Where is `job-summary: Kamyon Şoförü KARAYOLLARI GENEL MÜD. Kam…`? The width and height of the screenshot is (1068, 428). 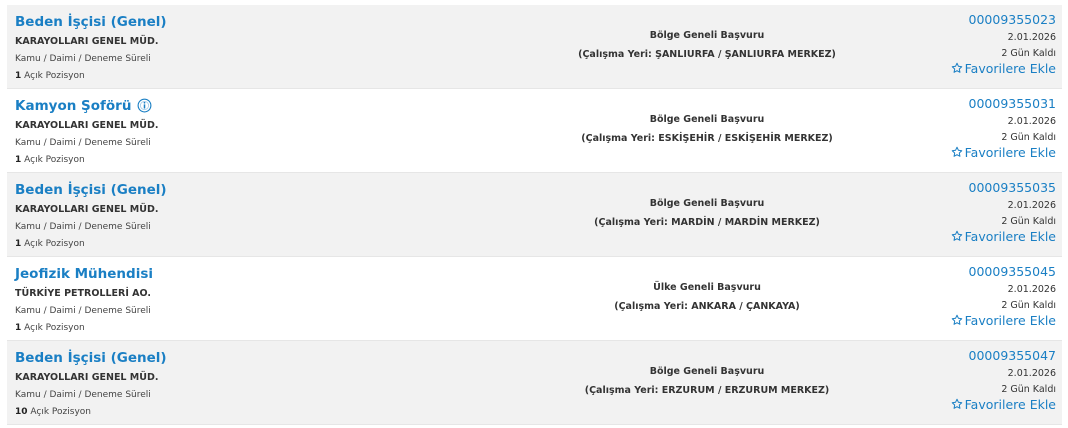
job-summary: Kamyon Şoförü KARAYOLLARI GENEL MÜD. Kam… is located at coordinates (215, 130).